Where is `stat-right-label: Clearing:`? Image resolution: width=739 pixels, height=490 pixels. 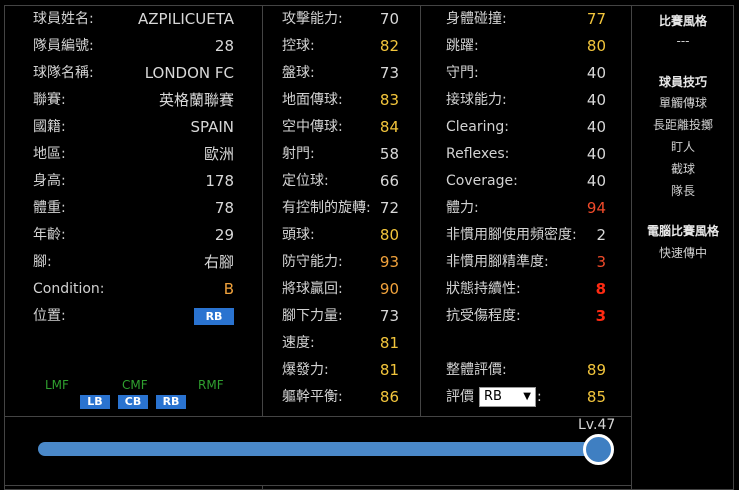
stat-right-label: Clearing: is located at coordinates (477, 127).